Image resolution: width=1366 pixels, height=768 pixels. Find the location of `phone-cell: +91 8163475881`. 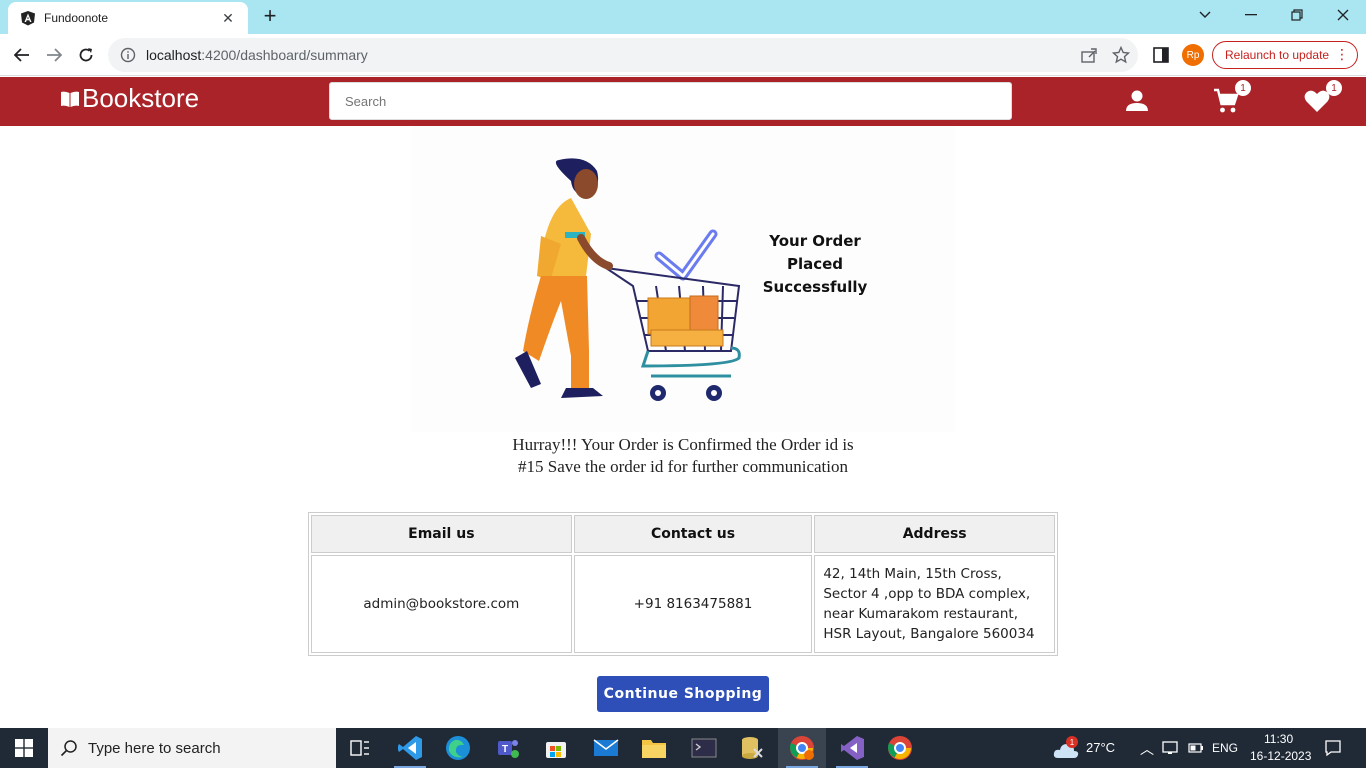

phone-cell: +91 8163475881 is located at coordinates (693, 604).